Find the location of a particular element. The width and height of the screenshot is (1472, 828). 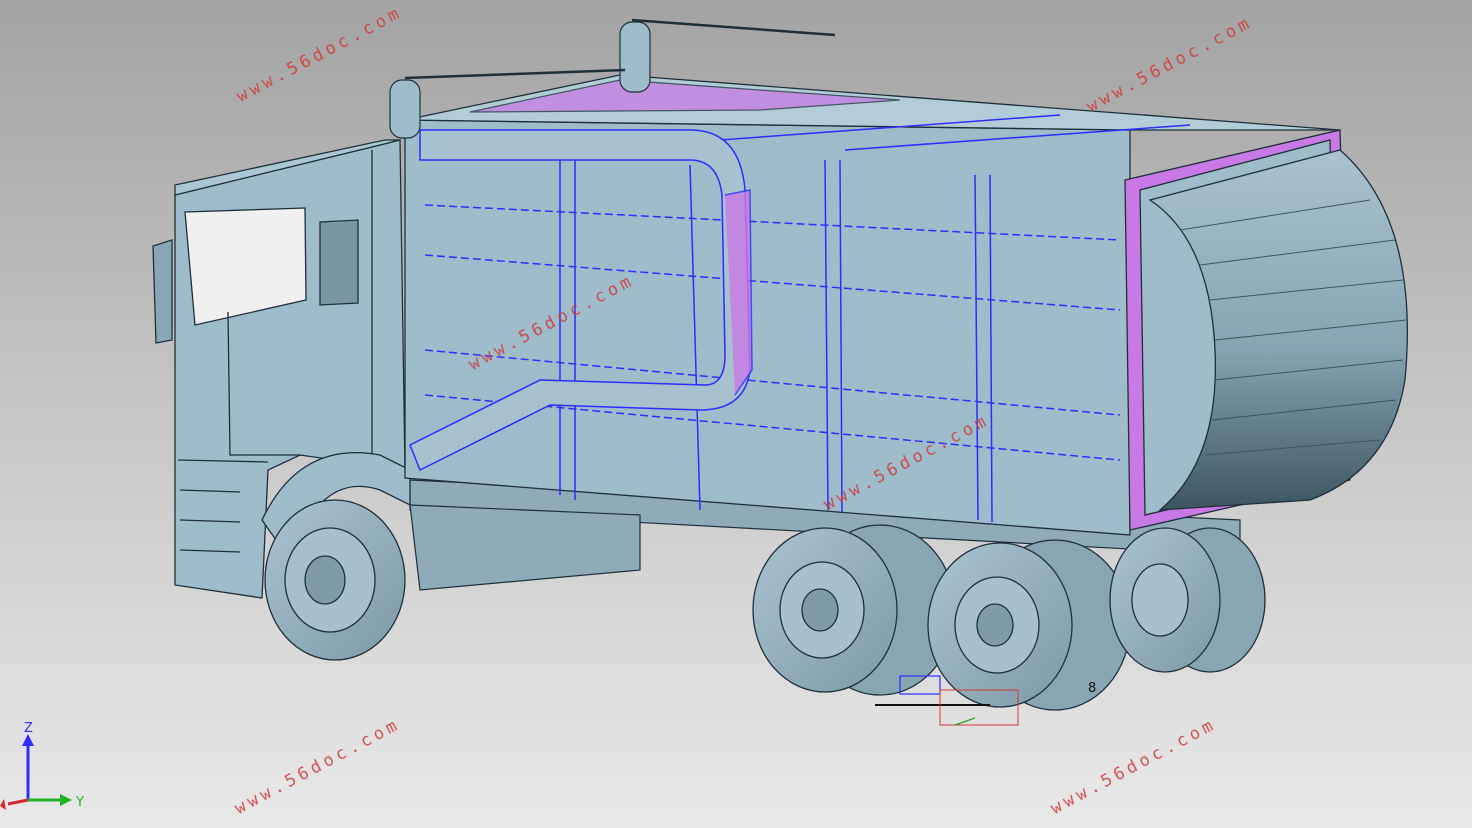

rear-tank is located at coordinates (1266, 330).